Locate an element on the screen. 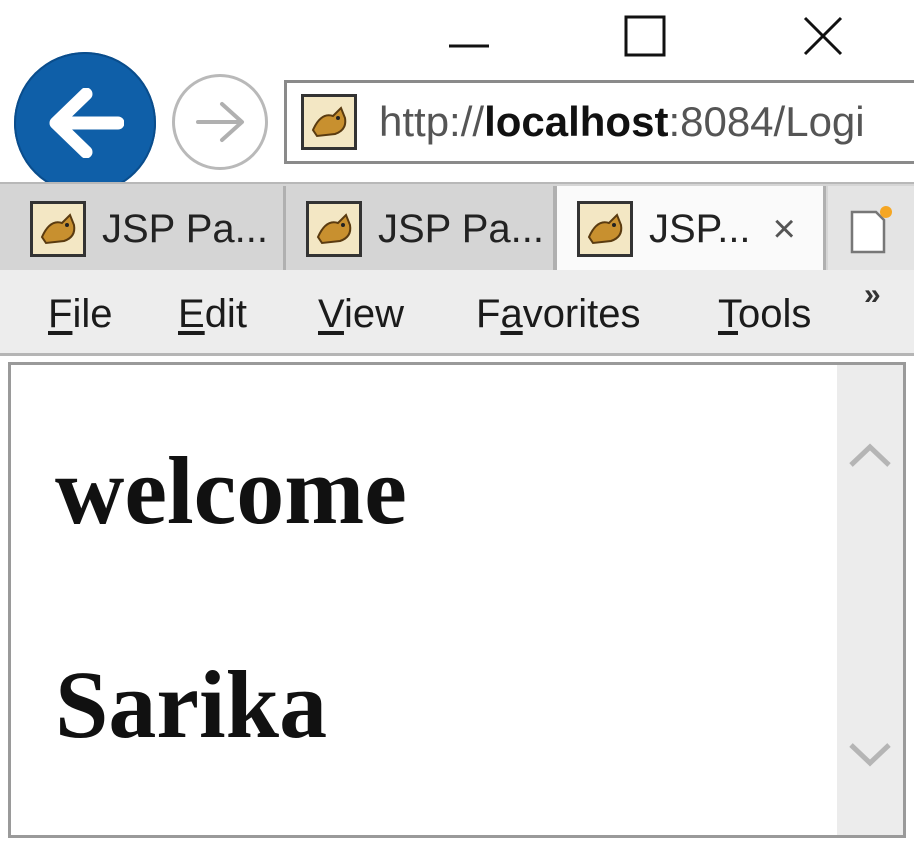  new-tab-icon is located at coordinates (871, 230).